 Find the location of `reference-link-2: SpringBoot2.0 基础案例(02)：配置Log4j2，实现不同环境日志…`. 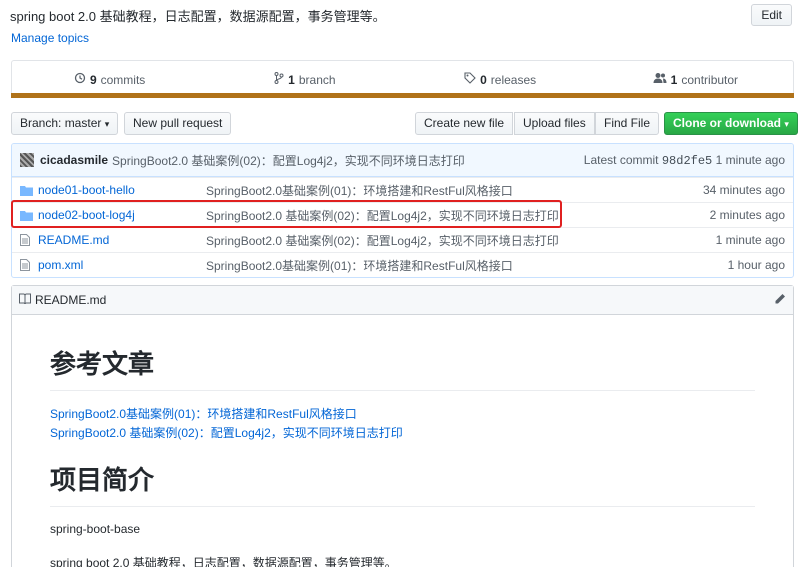

reference-link-2: SpringBoot2.0 基础案例(02)：配置Log4j2，实现不同环境日志… is located at coordinates (226, 433).